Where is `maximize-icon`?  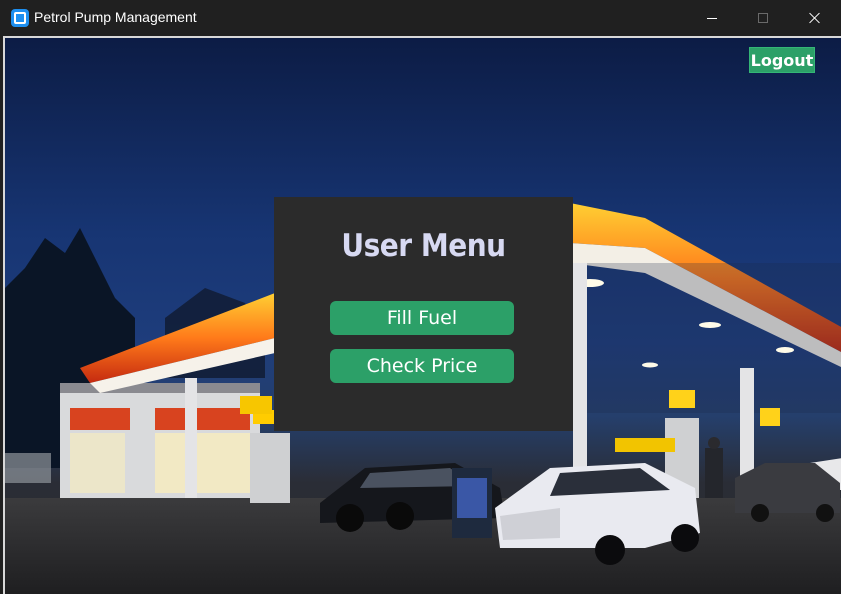 maximize-icon is located at coordinates (763, 18).